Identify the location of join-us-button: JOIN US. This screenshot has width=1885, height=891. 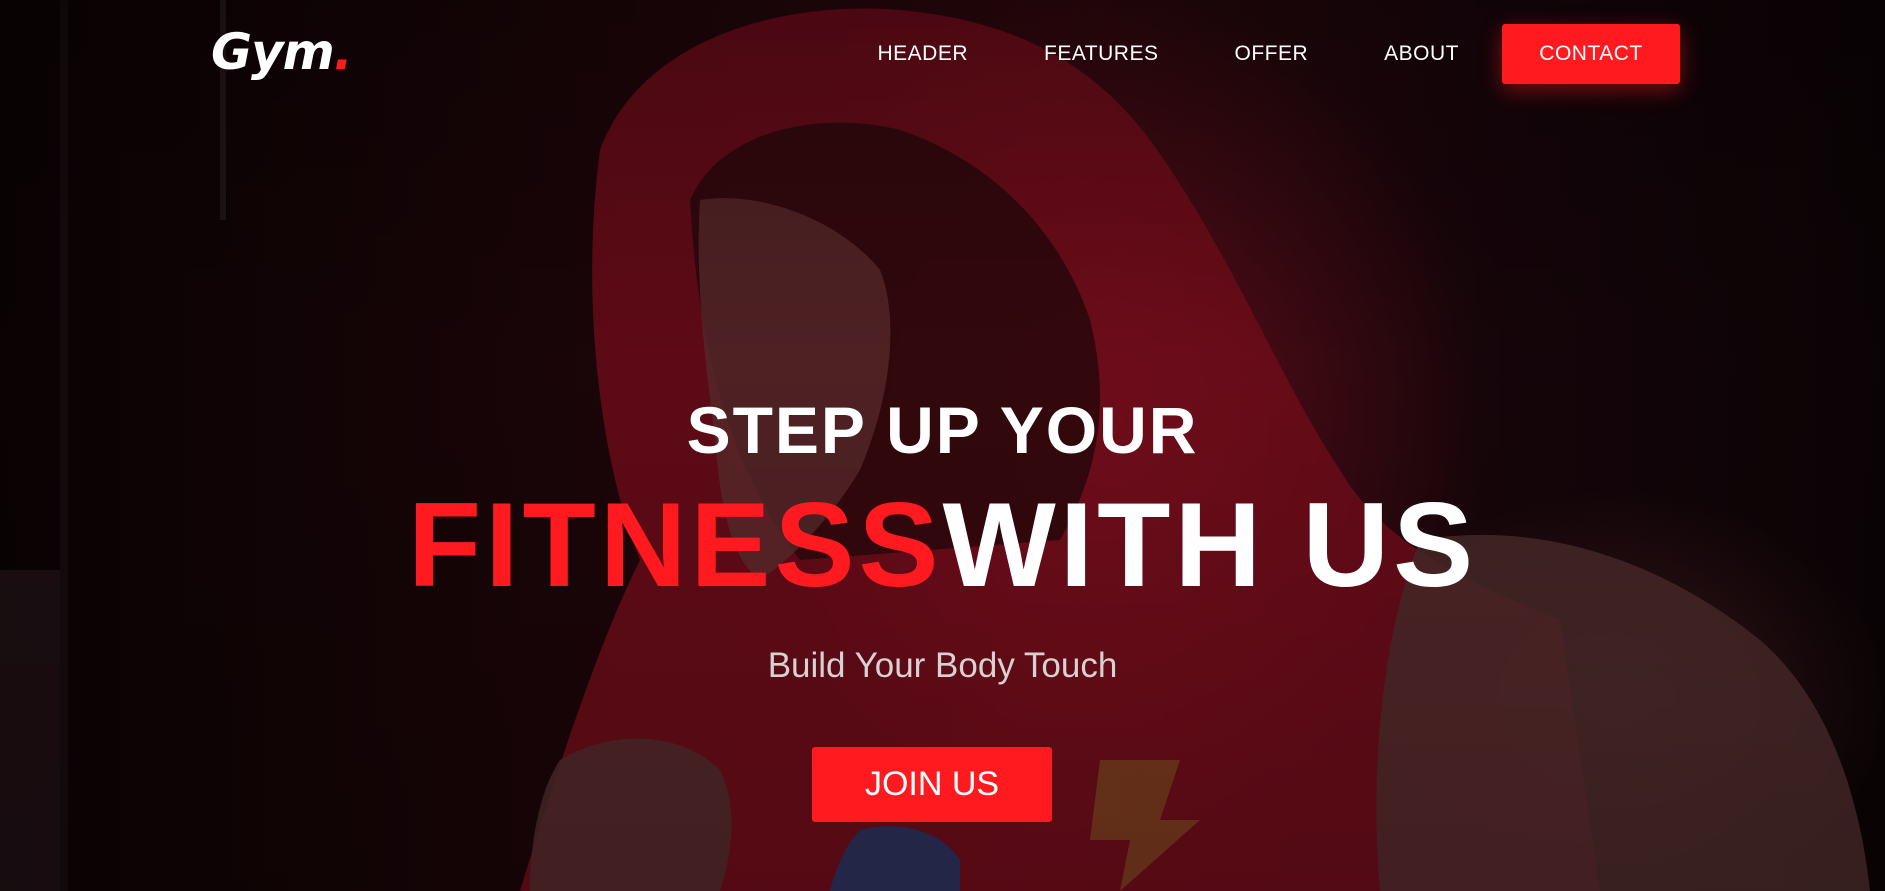
(932, 784).